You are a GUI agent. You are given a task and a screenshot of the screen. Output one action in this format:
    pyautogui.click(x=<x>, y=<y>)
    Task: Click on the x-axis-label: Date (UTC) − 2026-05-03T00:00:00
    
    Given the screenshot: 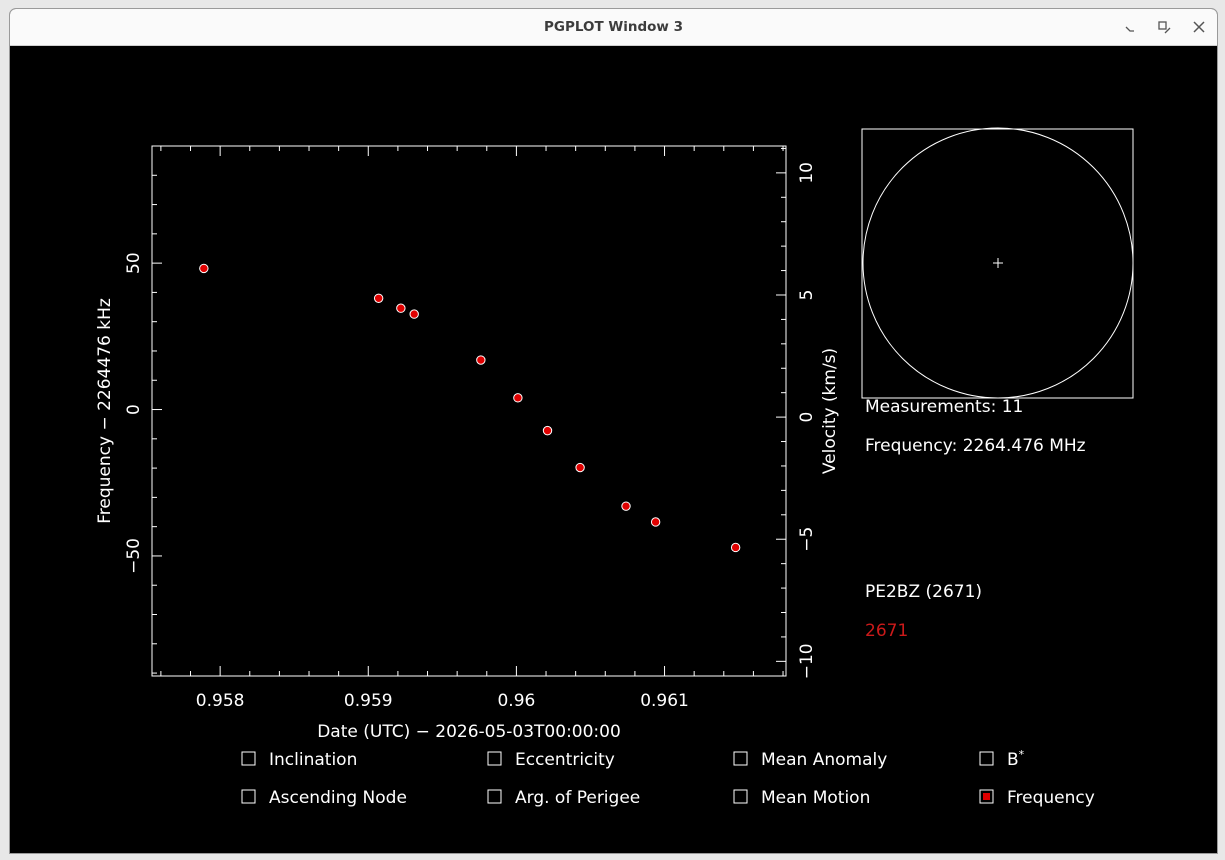 What is the action you would take?
    pyautogui.click(x=469, y=732)
    